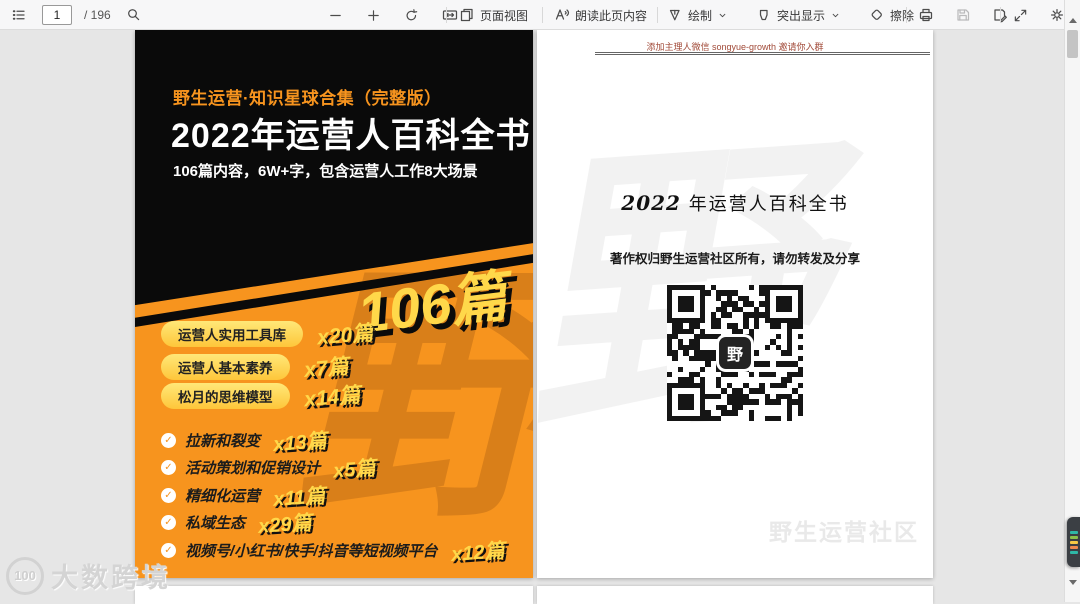 The image size is (1080, 604). What do you see at coordinates (351, 136) in the screenshot?
I see `poster-title: 2022年运营人百科全书` at bounding box center [351, 136].